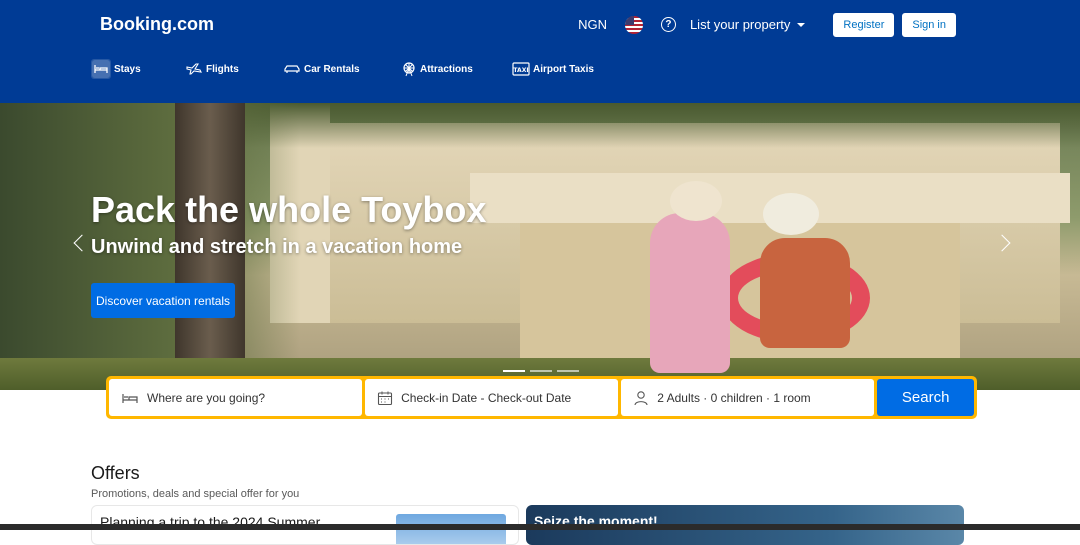 The height and width of the screenshot is (545, 1080). Describe the element at coordinates (592, 24) in the screenshot. I see `currency-selector: NGN` at that location.